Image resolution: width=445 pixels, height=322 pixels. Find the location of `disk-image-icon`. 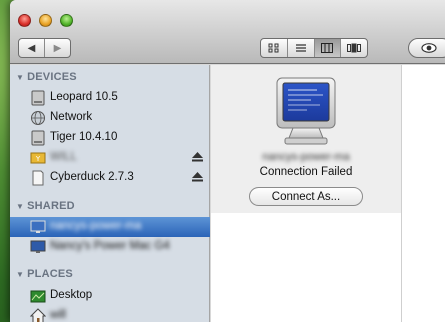

disk-image-icon is located at coordinates (38, 178).